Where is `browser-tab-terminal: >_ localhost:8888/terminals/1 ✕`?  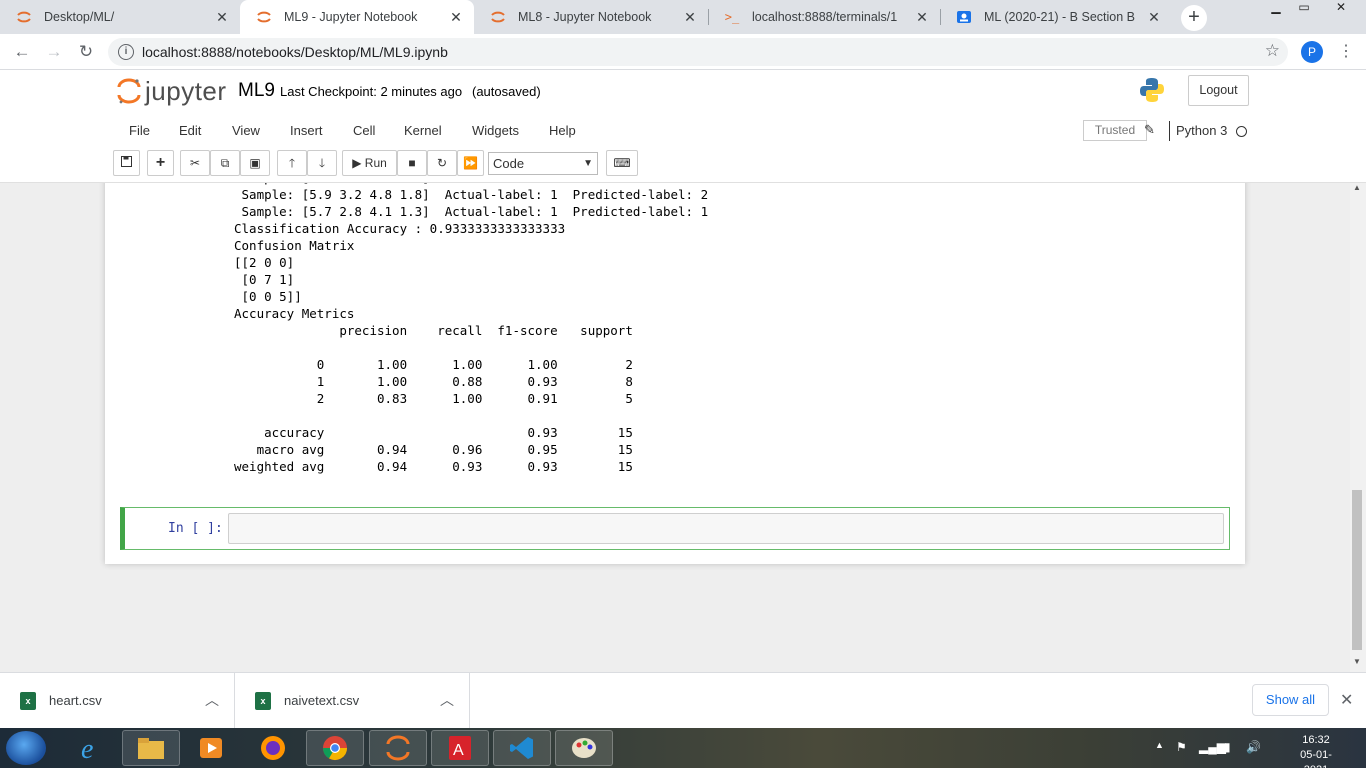
browser-tab-terminal: >_ localhost:8888/terminals/1 ✕ is located at coordinates (824, 17).